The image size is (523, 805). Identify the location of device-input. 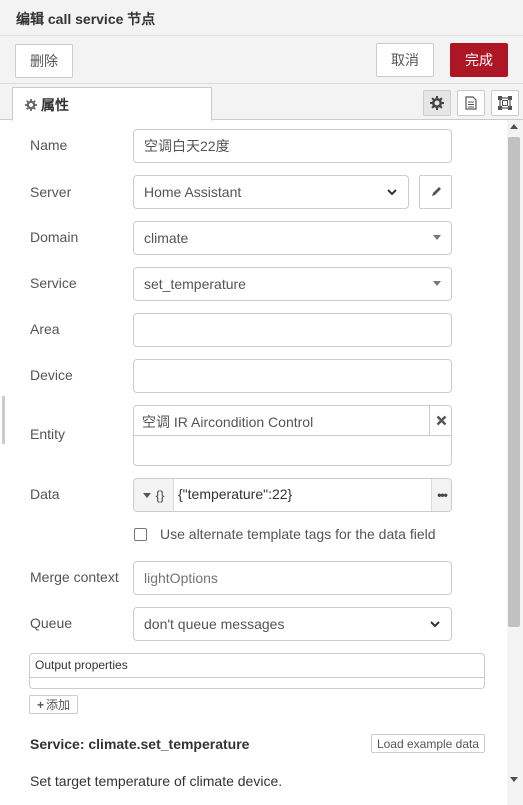
(292, 376).